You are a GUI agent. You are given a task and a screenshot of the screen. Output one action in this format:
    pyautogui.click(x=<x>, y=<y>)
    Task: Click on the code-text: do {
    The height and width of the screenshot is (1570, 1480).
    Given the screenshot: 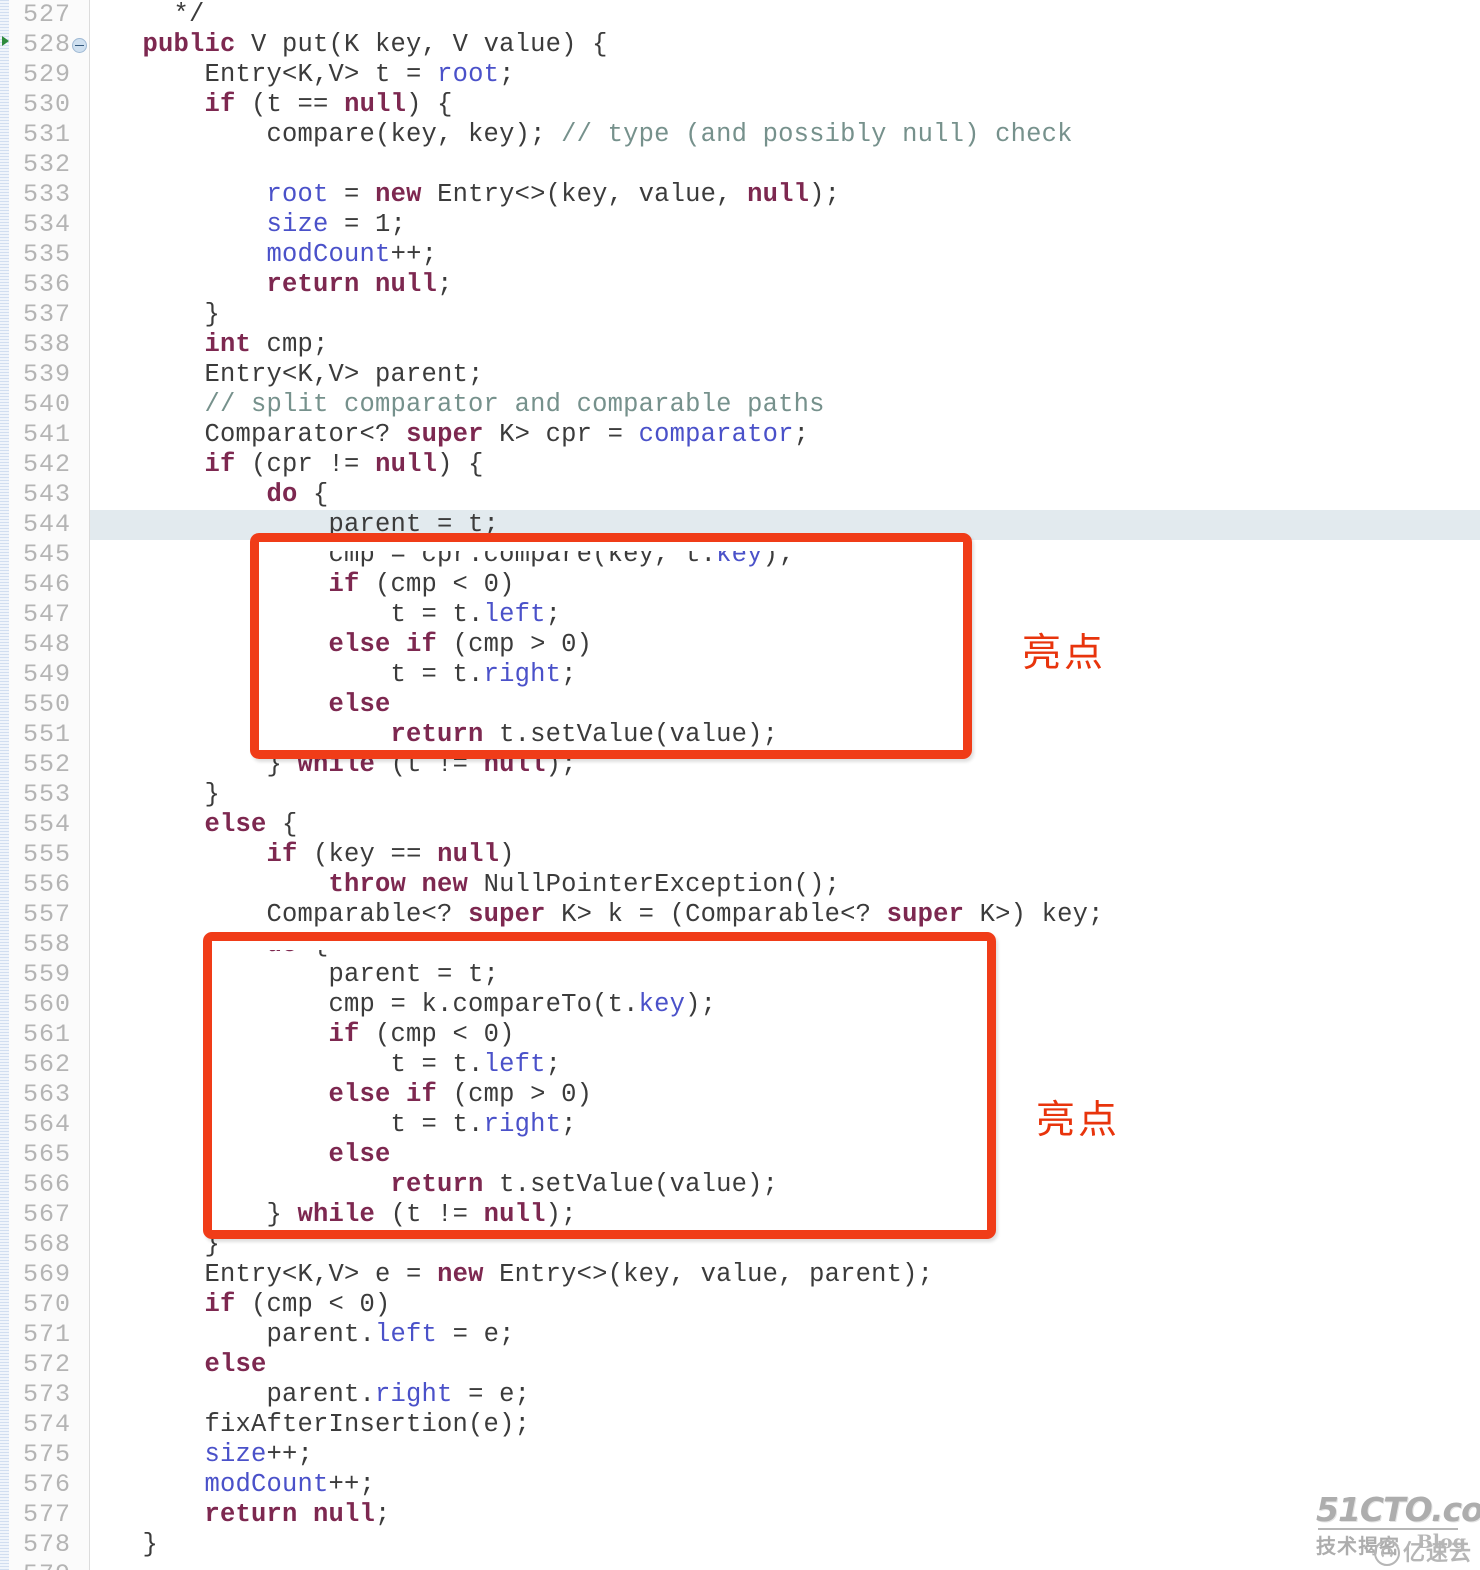 What is the action you would take?
    pyautogui.click(x=212, y=495)
    